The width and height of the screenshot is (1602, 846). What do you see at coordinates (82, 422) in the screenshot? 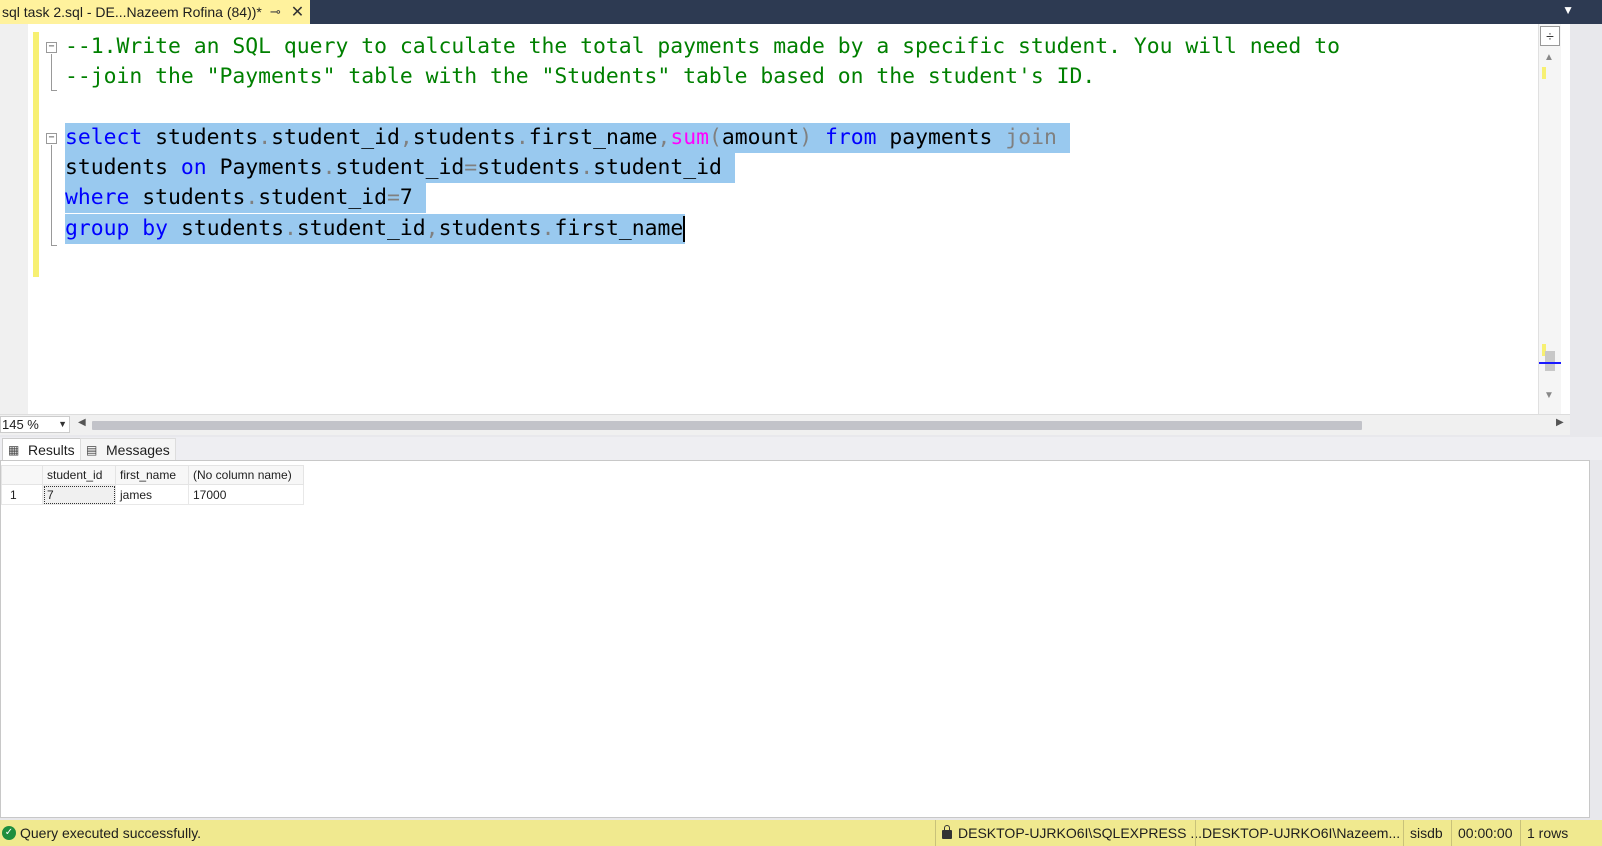
I see `scroll-left-icon: ◀` at bounding box center [82, 422].